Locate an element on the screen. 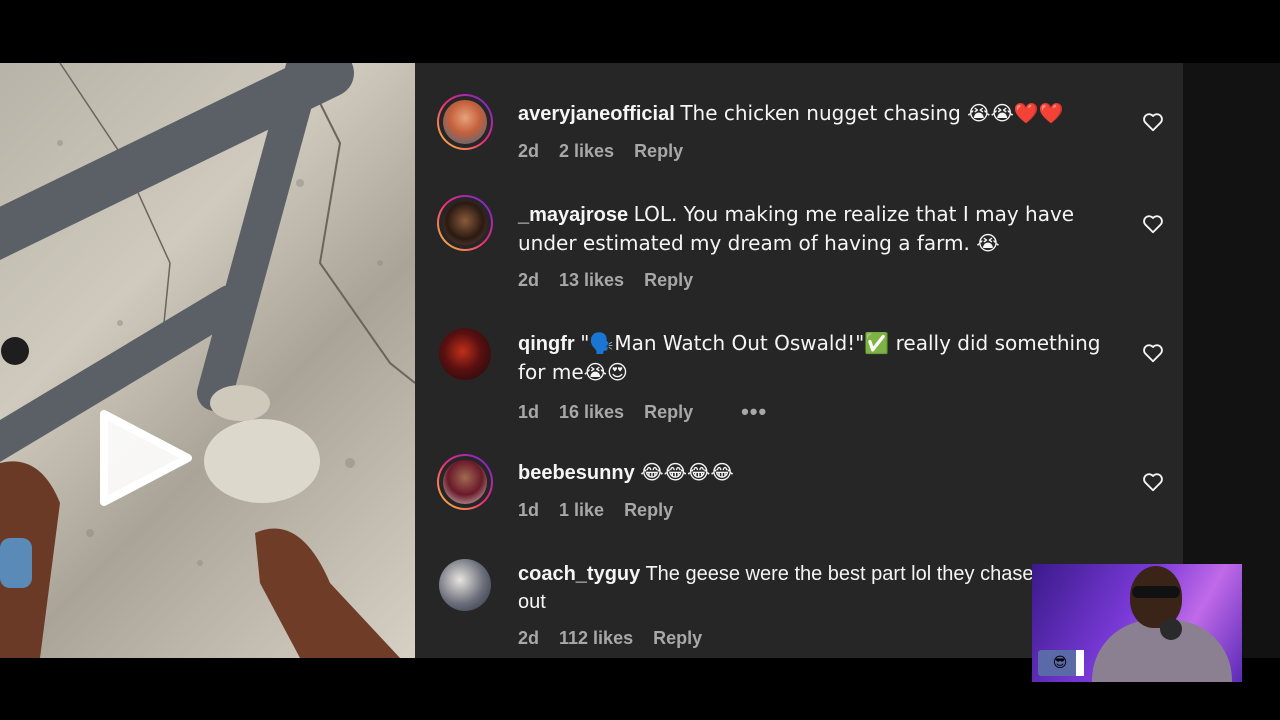 The width and height of the screenshot is (1280, 720). comment-likes: 1 like is located at coordinates (581, 510).